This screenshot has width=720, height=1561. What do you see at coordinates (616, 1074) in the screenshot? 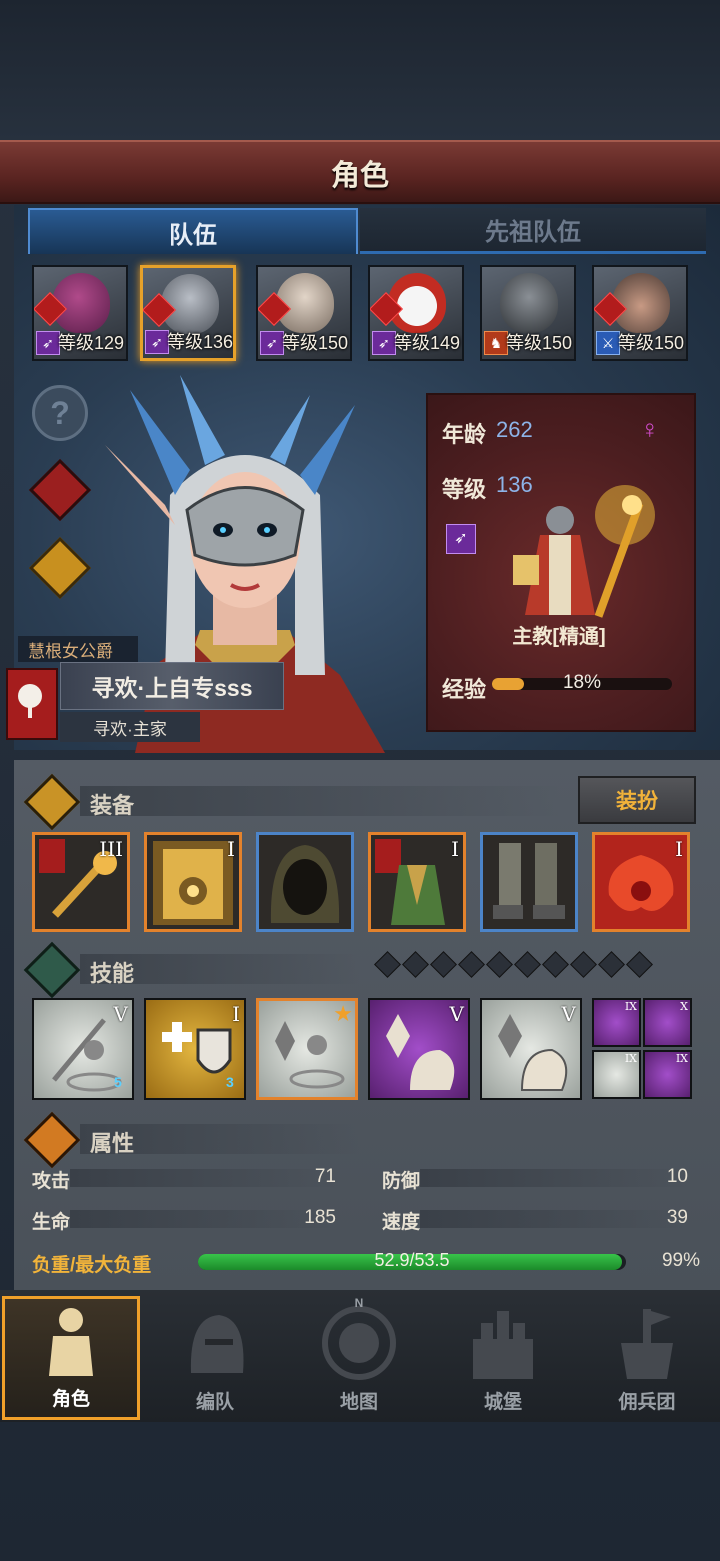
I see `passive-skill-3: IX` at bounding box center [616, 1074].